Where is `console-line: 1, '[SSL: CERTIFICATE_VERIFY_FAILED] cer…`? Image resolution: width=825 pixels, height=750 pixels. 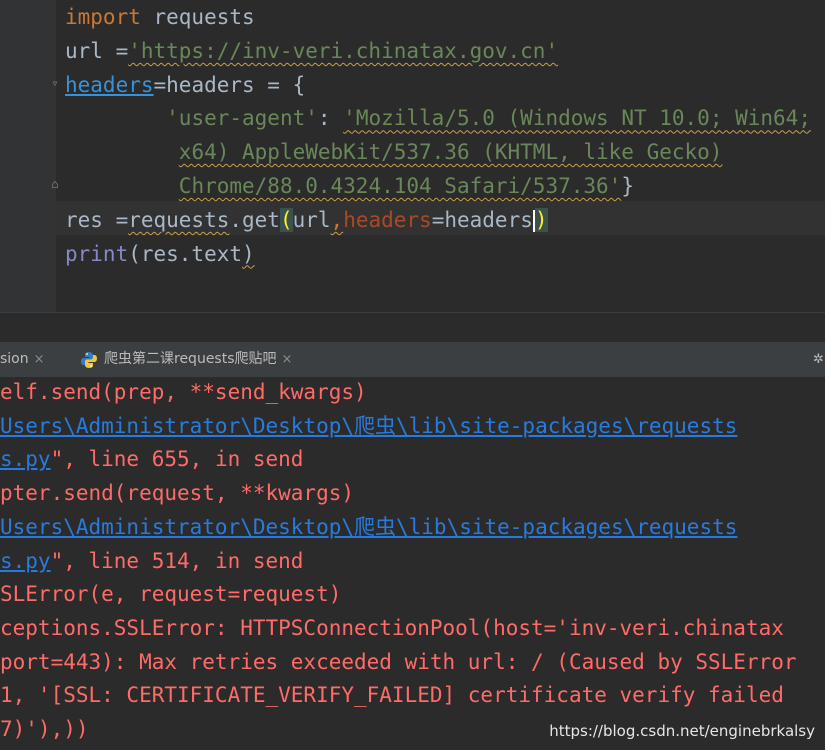
console-line: 1, '[SSL: CERTIFICATE_VERIFY_FAILED] cer… is located at coordinates (392, 695).